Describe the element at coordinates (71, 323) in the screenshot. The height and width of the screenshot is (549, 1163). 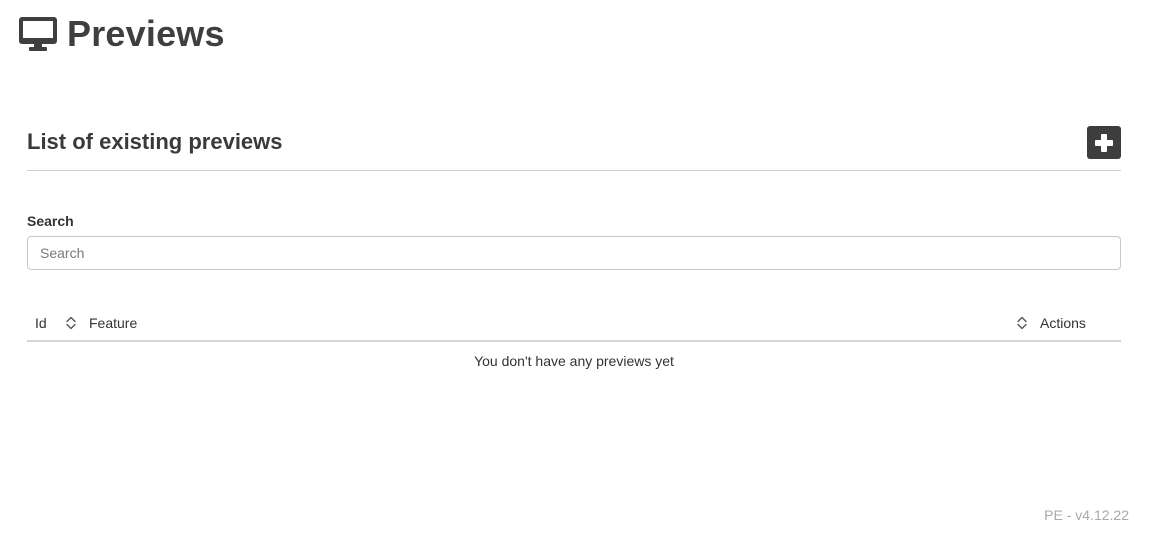
I see `sort-id-icon` at that location.